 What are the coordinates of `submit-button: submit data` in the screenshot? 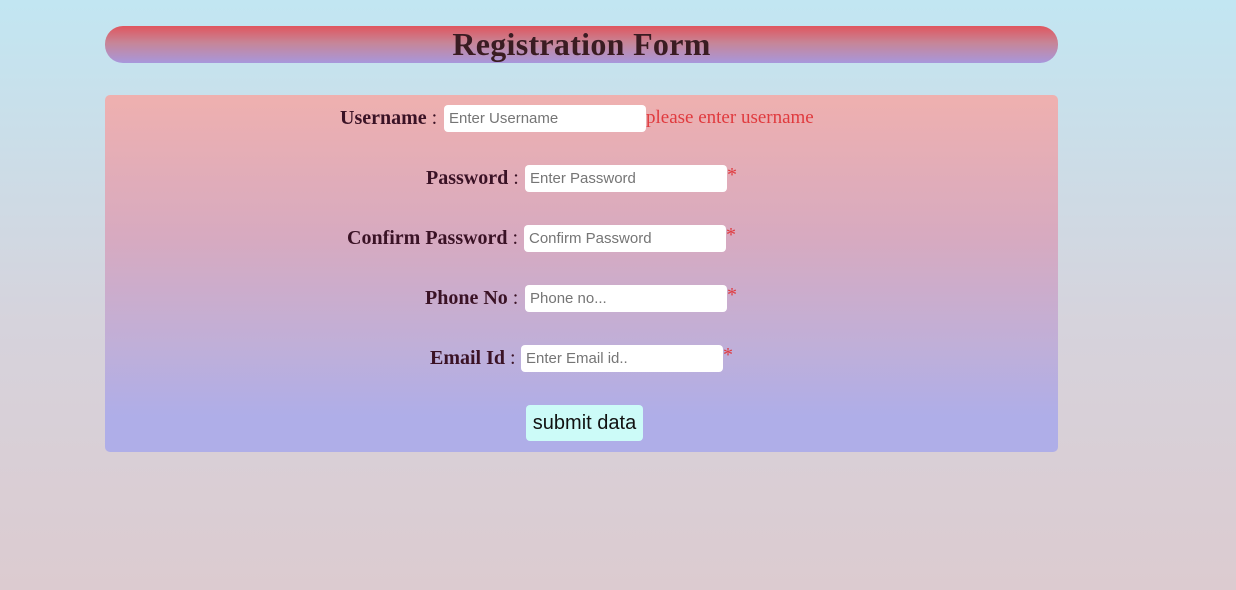 It's located at (584, 423).